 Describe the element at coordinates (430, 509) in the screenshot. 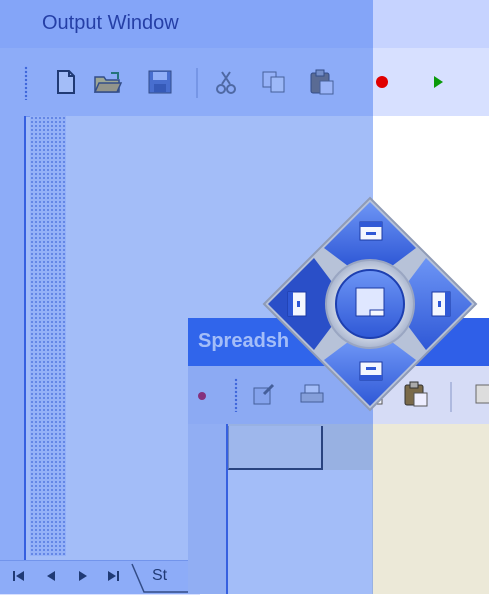

I see `spreadsheet-right-area` at that location.